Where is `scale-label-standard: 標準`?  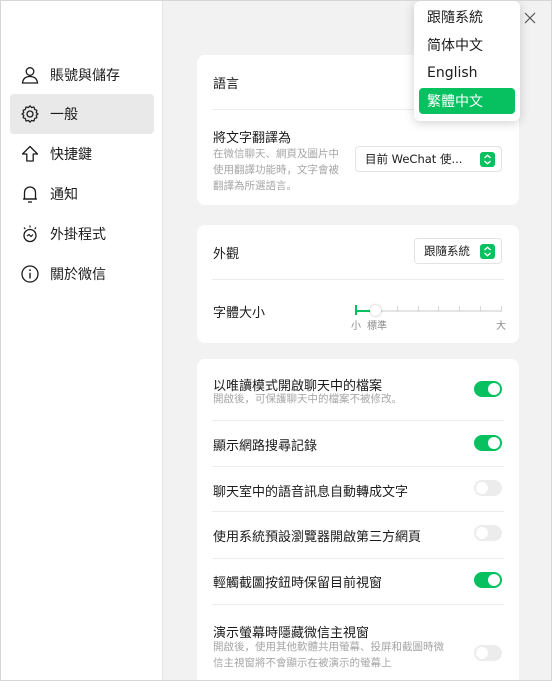 scale-label-standard: 標準 is located at coordinates (377, 326).